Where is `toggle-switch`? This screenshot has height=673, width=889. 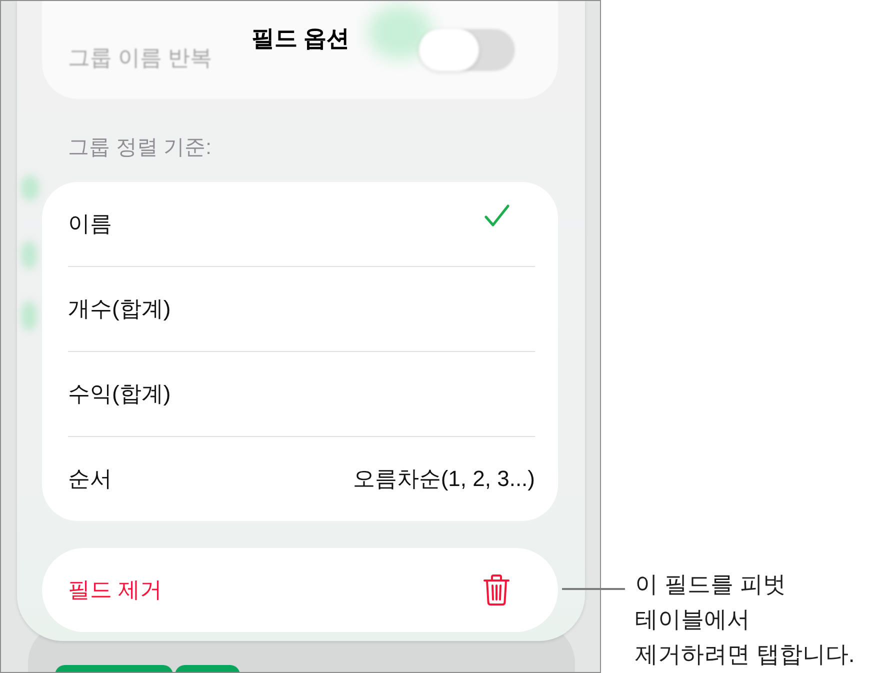
toggle-switch is located at coordinates (467, 50).